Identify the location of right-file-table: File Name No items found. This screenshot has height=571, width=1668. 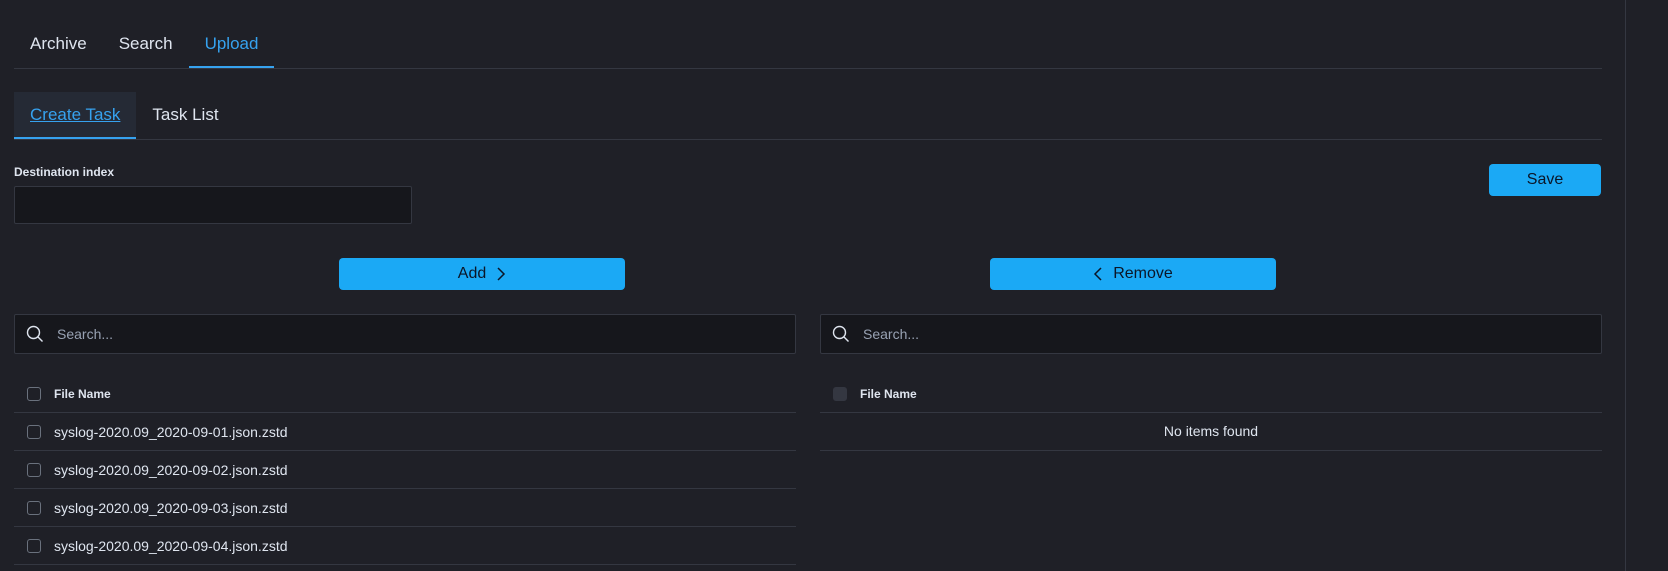
(1211, 413).